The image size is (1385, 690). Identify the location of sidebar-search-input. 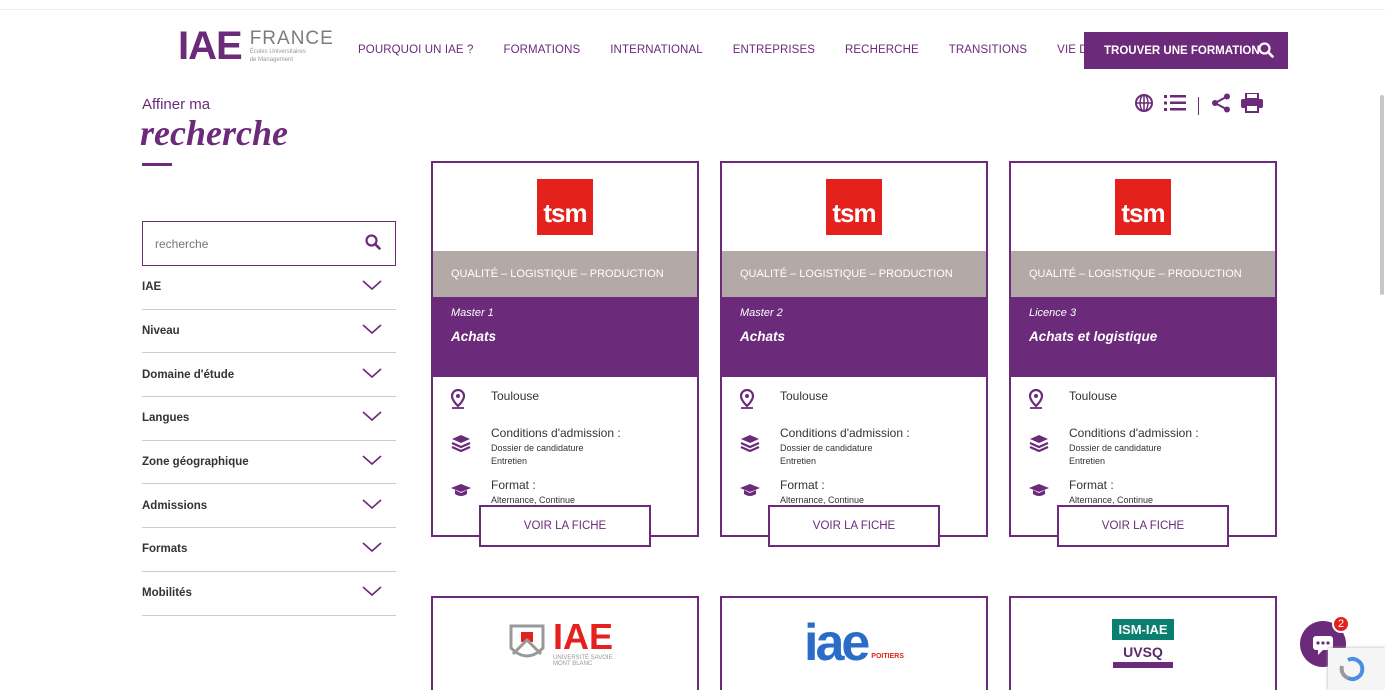
(255, 243).